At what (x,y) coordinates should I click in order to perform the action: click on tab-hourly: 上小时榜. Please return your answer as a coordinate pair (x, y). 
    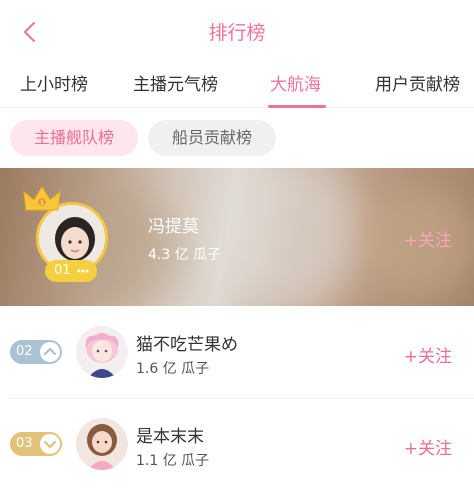
    Looking at the image, I should click on (54, 82).